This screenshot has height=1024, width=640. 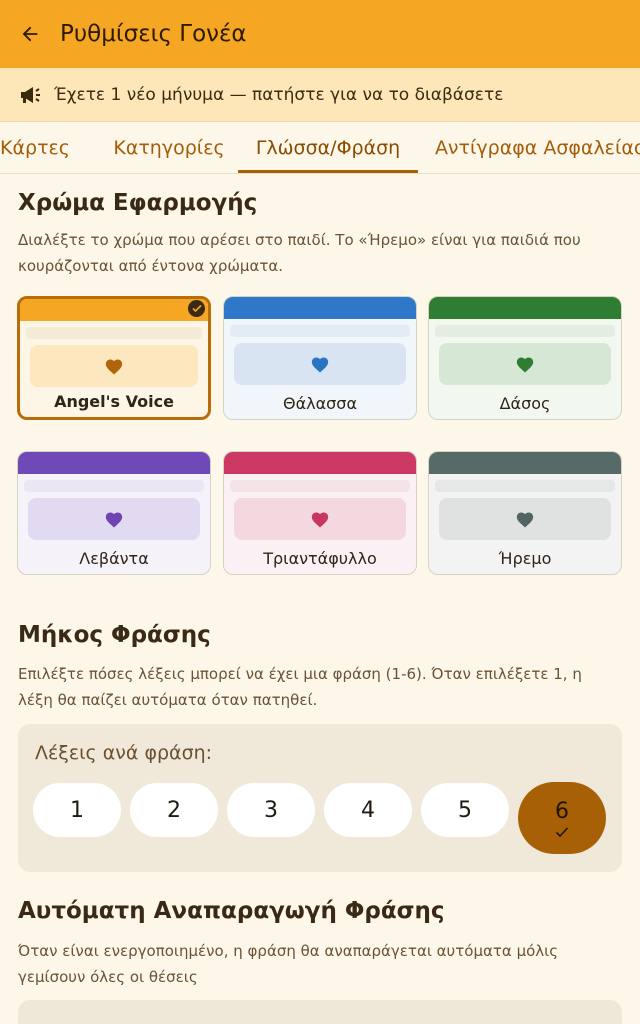 I want to click on page-title: Ρυθμίσεις Γονέα, so click(x=153, y=34).